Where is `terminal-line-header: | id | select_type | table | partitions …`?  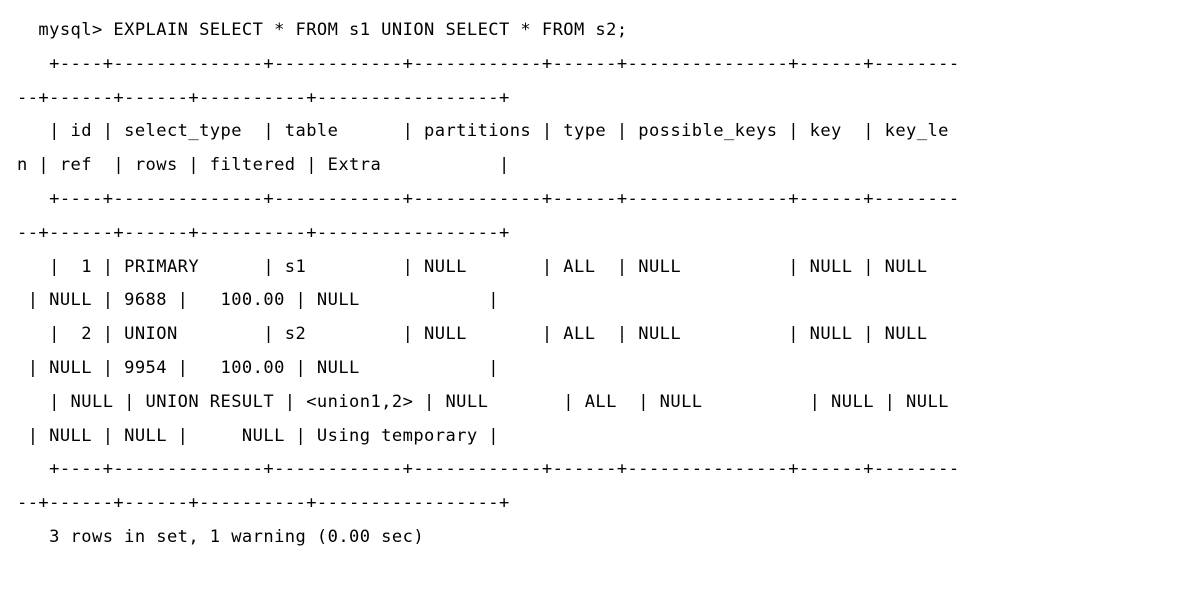
terminal-line-header: | id | select_type | table | partitions … is located at coordinates (483, 131).